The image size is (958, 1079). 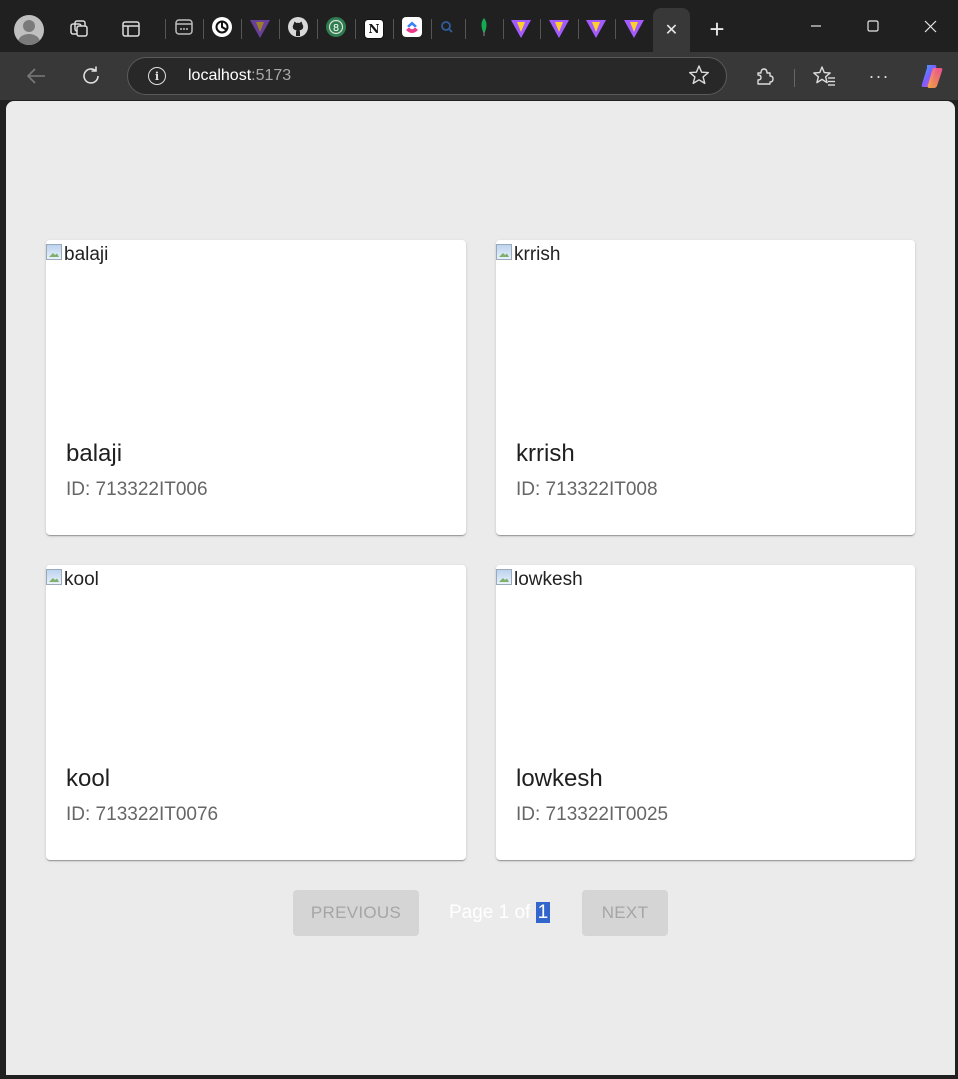 I want to click on github-icon, so click(x=298, y=29).